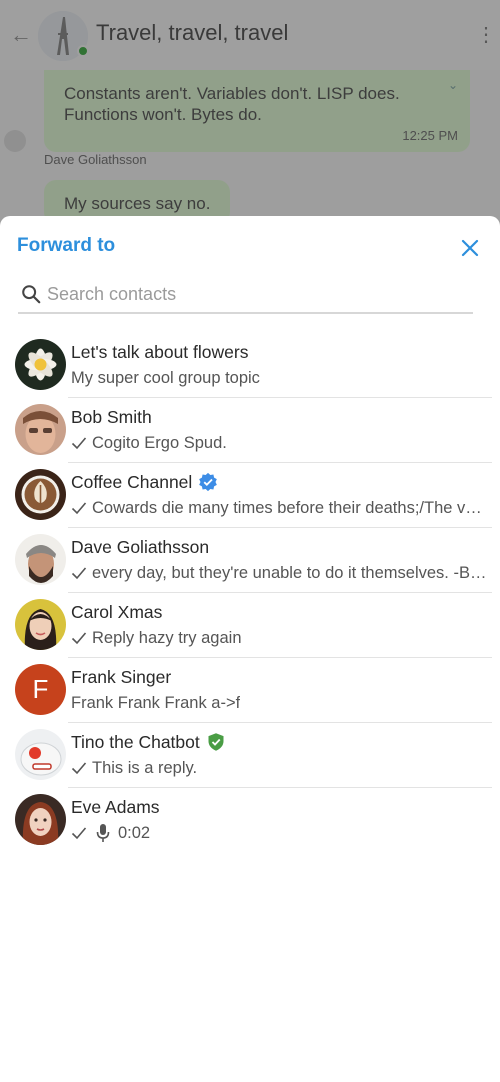 This screenshot has height=1082, width=500. What do you see at coordinates (250, 625) in the screenshot?
I see `list-item: Carol Xmas Reply hazy try again` at bounding box center [250, 625].